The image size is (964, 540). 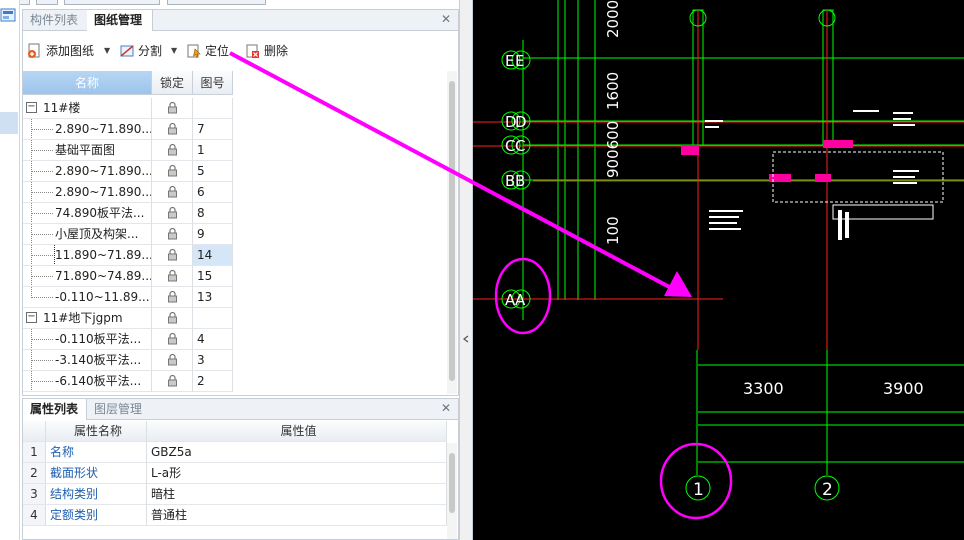 I want to click on tab-property-list: 属性列表, so click(x=55, y=409).